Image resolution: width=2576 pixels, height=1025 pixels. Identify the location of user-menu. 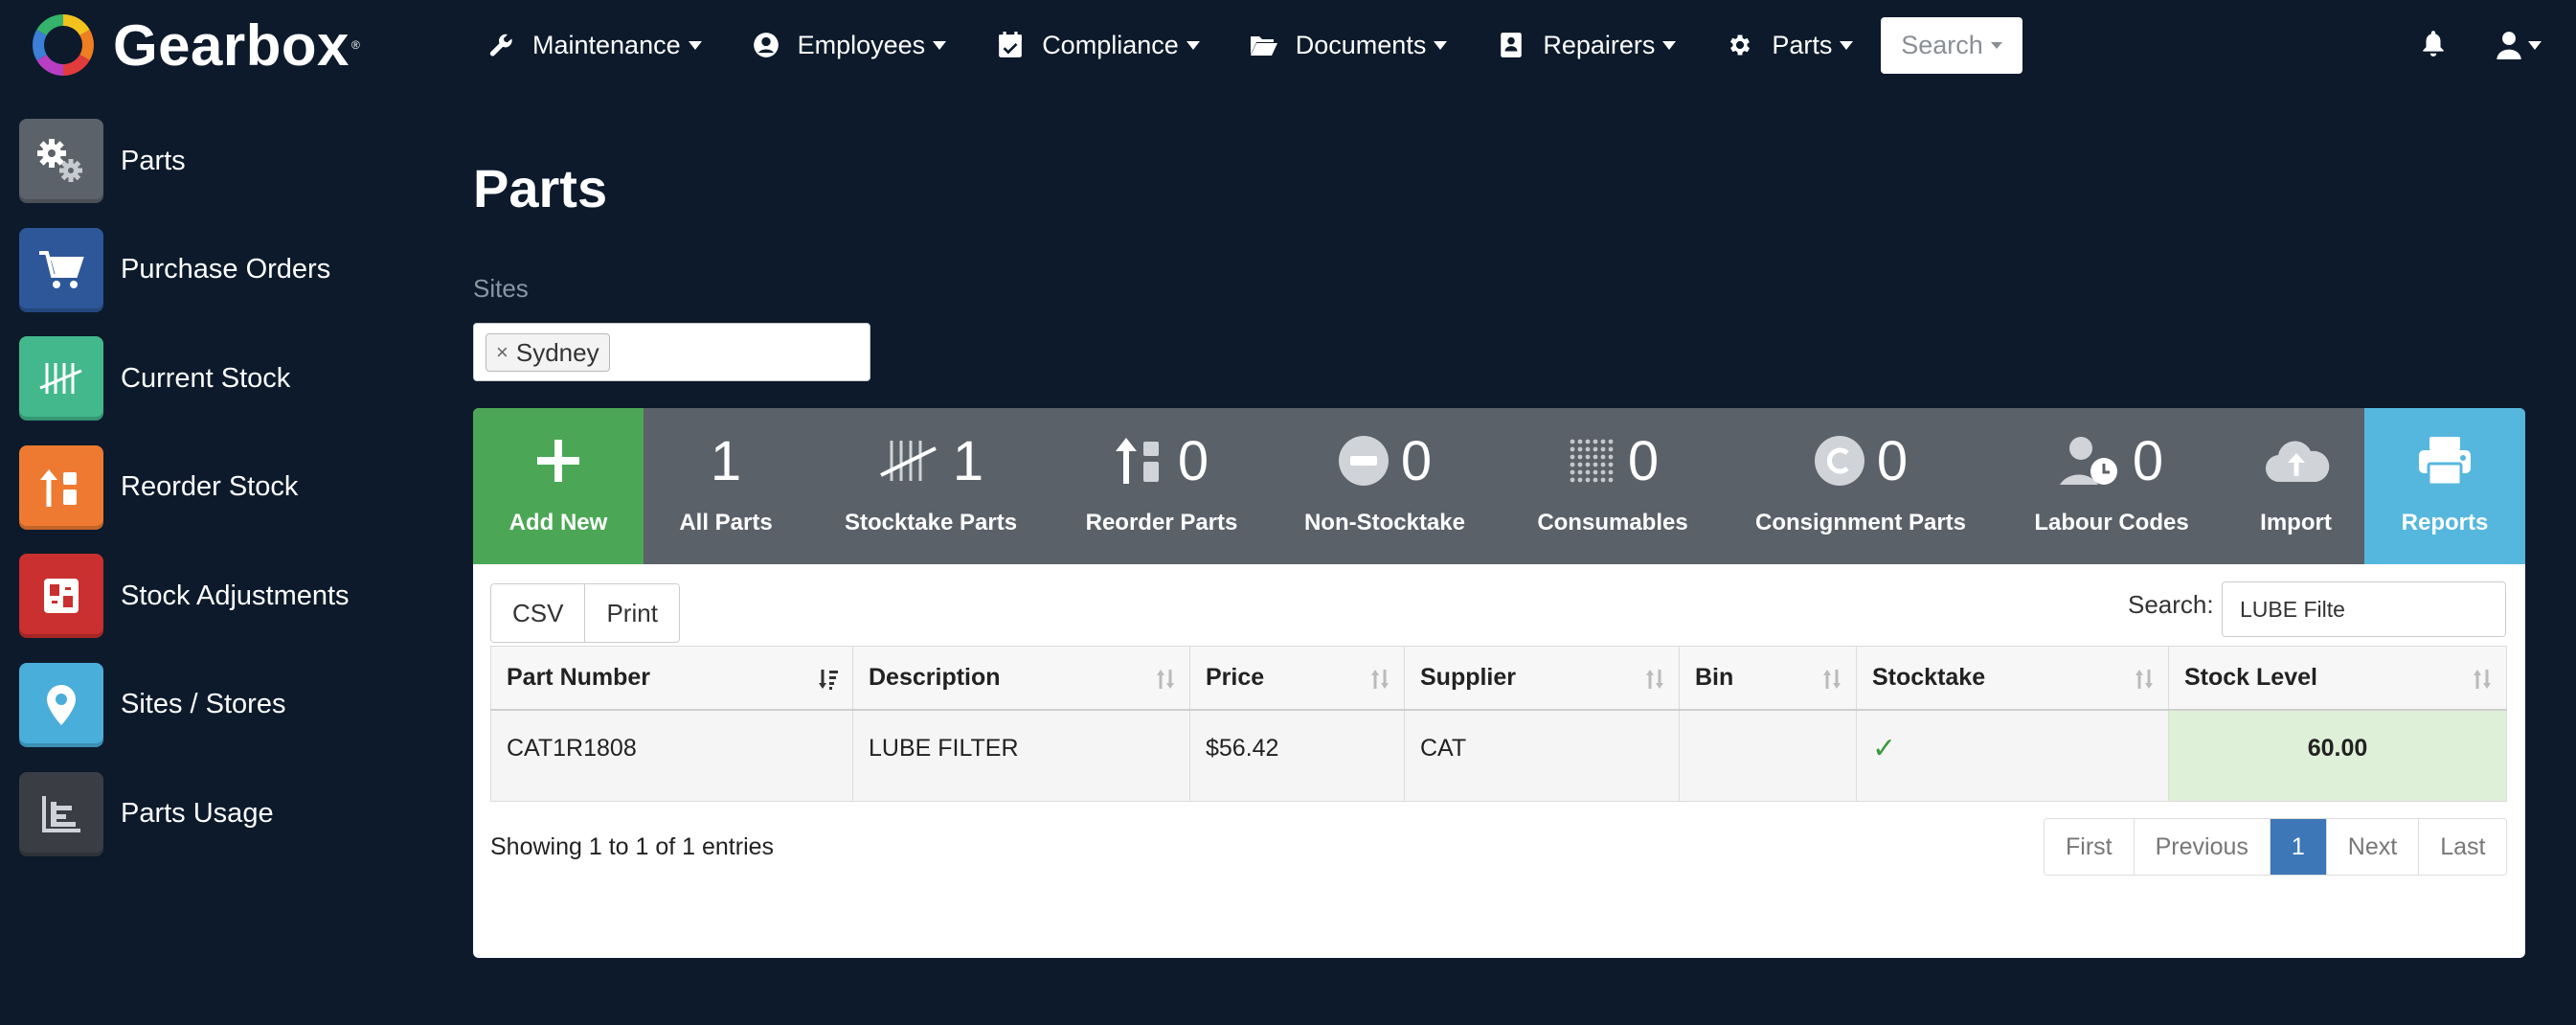
(2522, 45).